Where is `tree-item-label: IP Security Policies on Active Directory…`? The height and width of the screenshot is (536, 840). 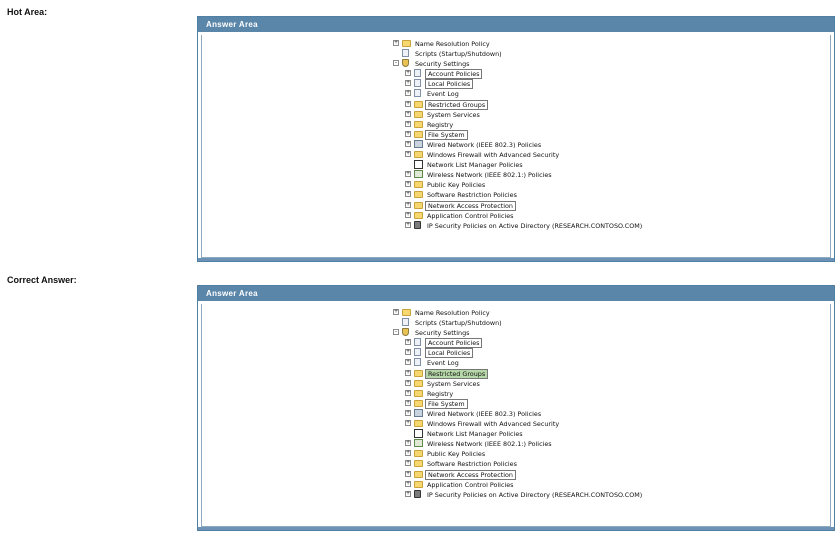 tree-item-label: IP Security Policies on Active Directory… is located at coordinates (535, 494).